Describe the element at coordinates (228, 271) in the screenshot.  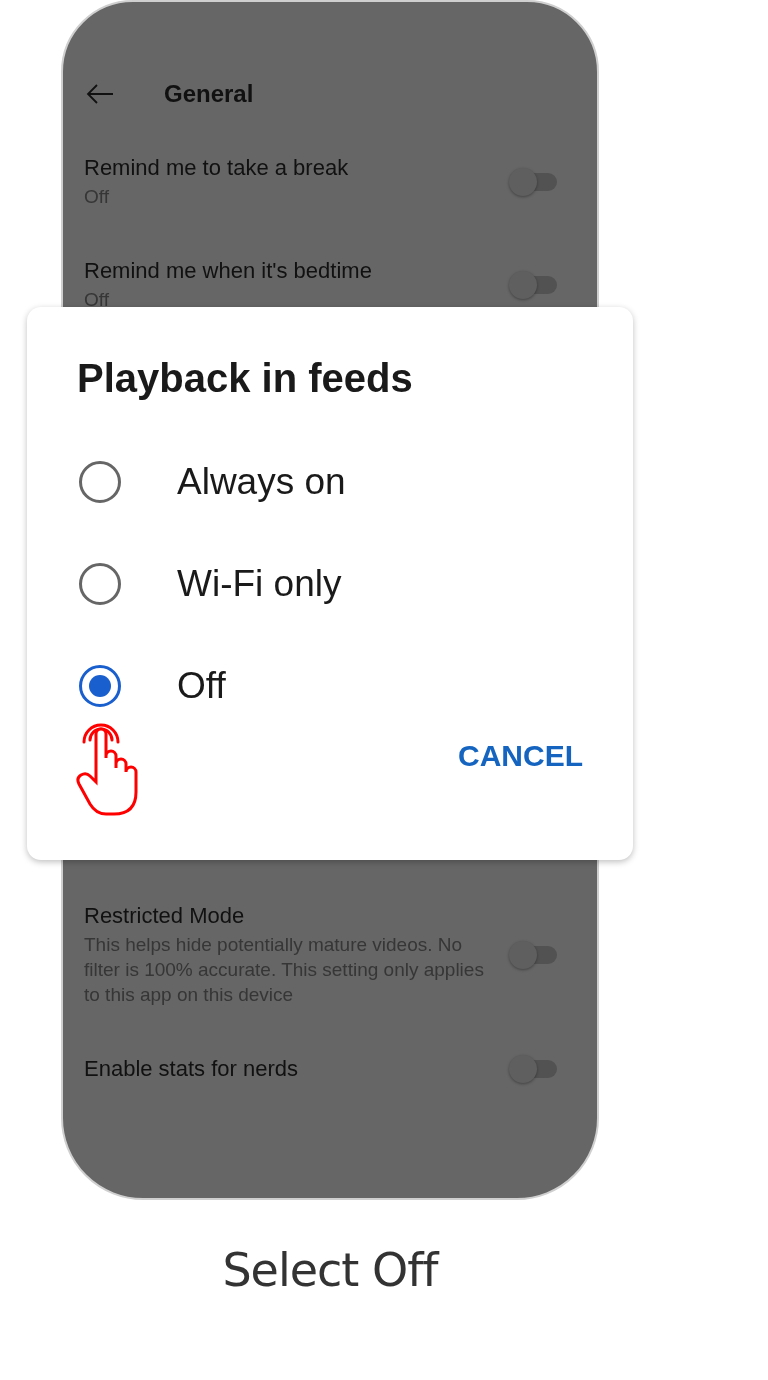
I see `setting-label: Remind me when it's bedtime` at that location.